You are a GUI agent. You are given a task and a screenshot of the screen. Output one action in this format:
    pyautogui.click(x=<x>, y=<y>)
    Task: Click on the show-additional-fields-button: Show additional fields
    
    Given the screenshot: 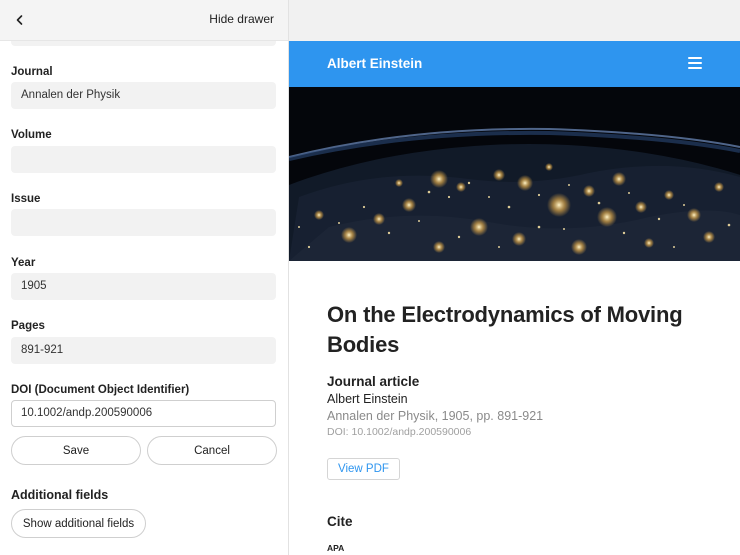 What is the action you would take?
    pyautogui.click(x=78, y=523)
    